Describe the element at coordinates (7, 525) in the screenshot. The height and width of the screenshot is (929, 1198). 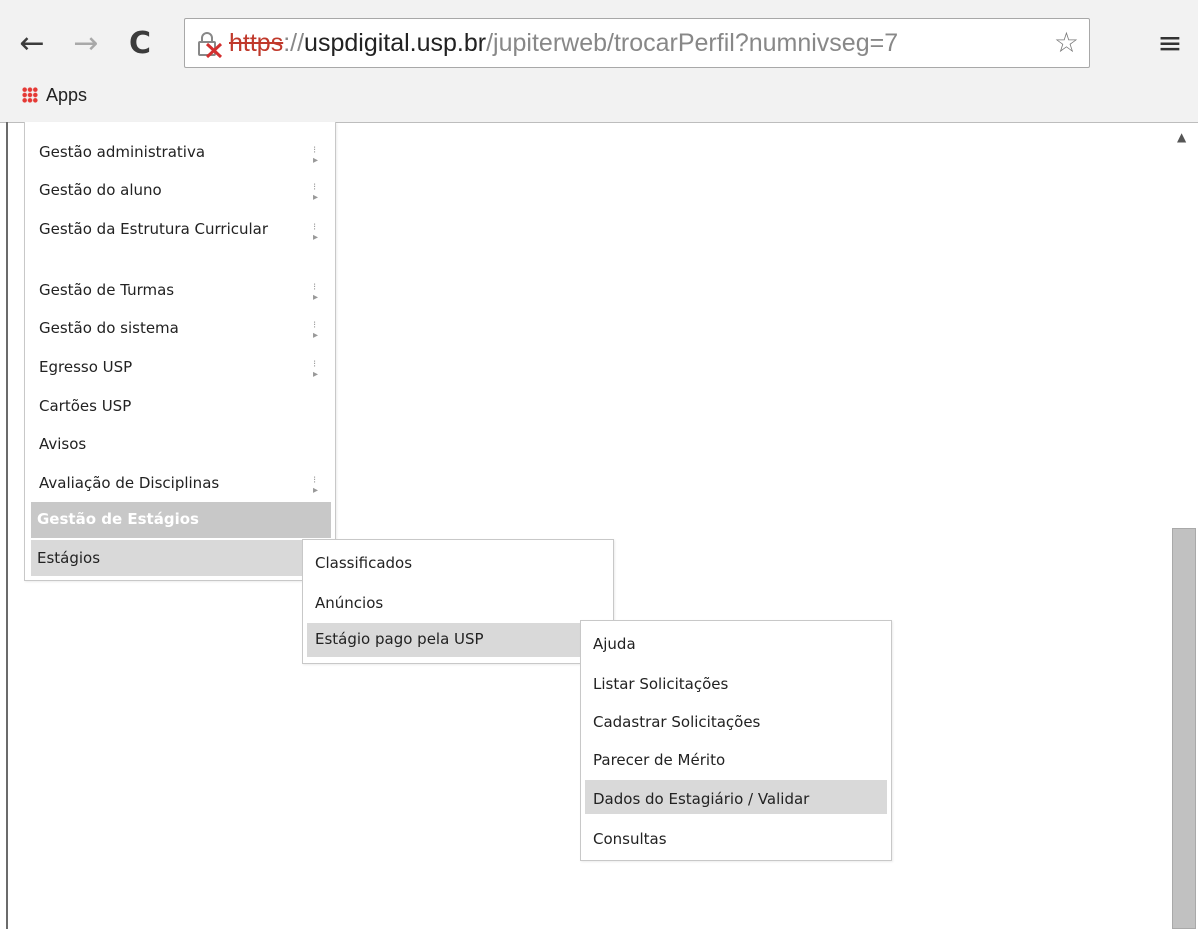
I see `page-border` at that location.